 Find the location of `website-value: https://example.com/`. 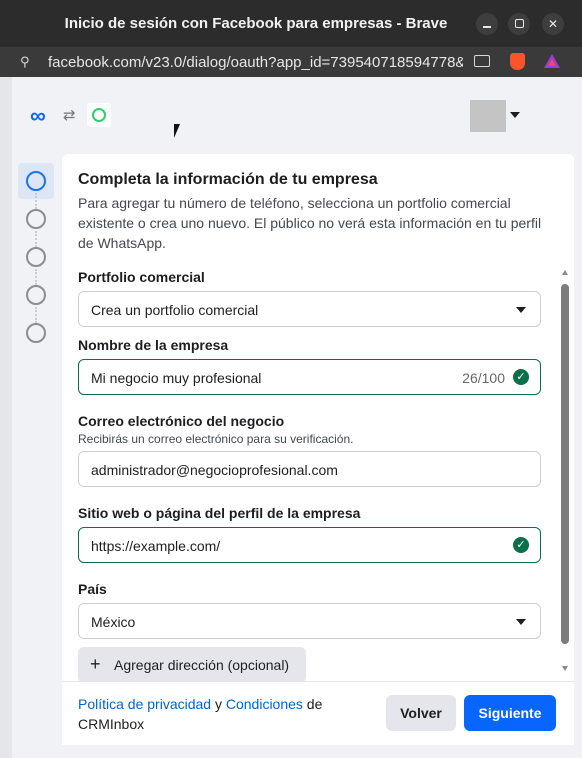

website-value: https://example.com/ is located at coordinates (156, 546).